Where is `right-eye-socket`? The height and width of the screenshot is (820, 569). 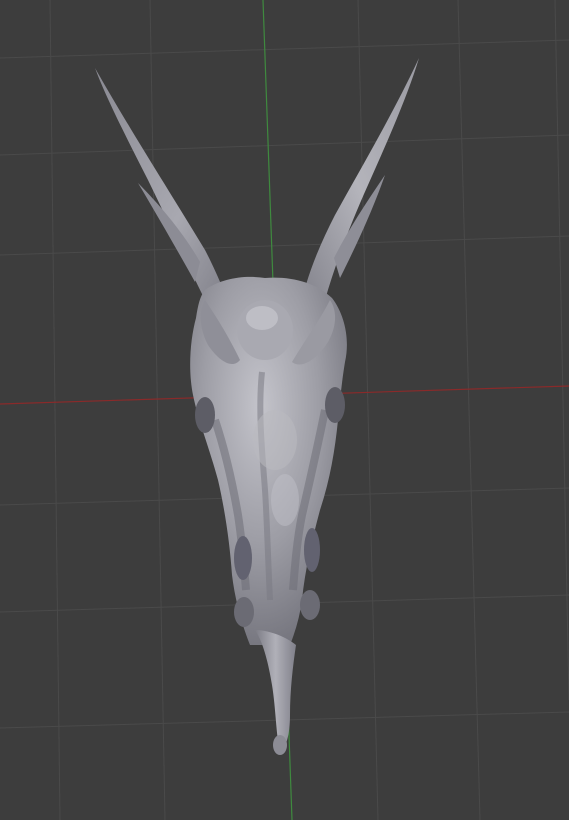
right-eye-socket is located at coordinates (335, 405).